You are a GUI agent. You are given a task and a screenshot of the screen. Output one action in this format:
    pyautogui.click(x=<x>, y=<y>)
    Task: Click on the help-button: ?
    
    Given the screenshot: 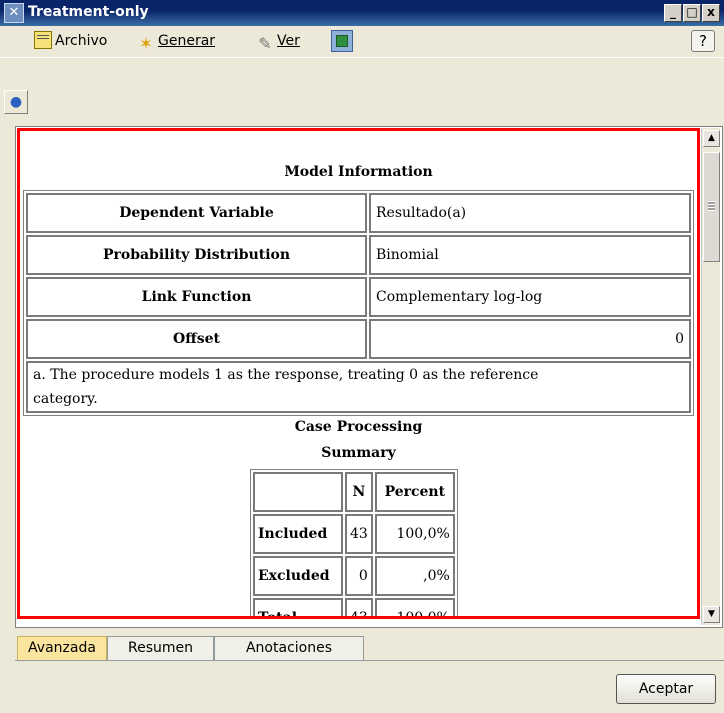 What is the action you would take?
    pyautogui.click(x=703, y=41)
    